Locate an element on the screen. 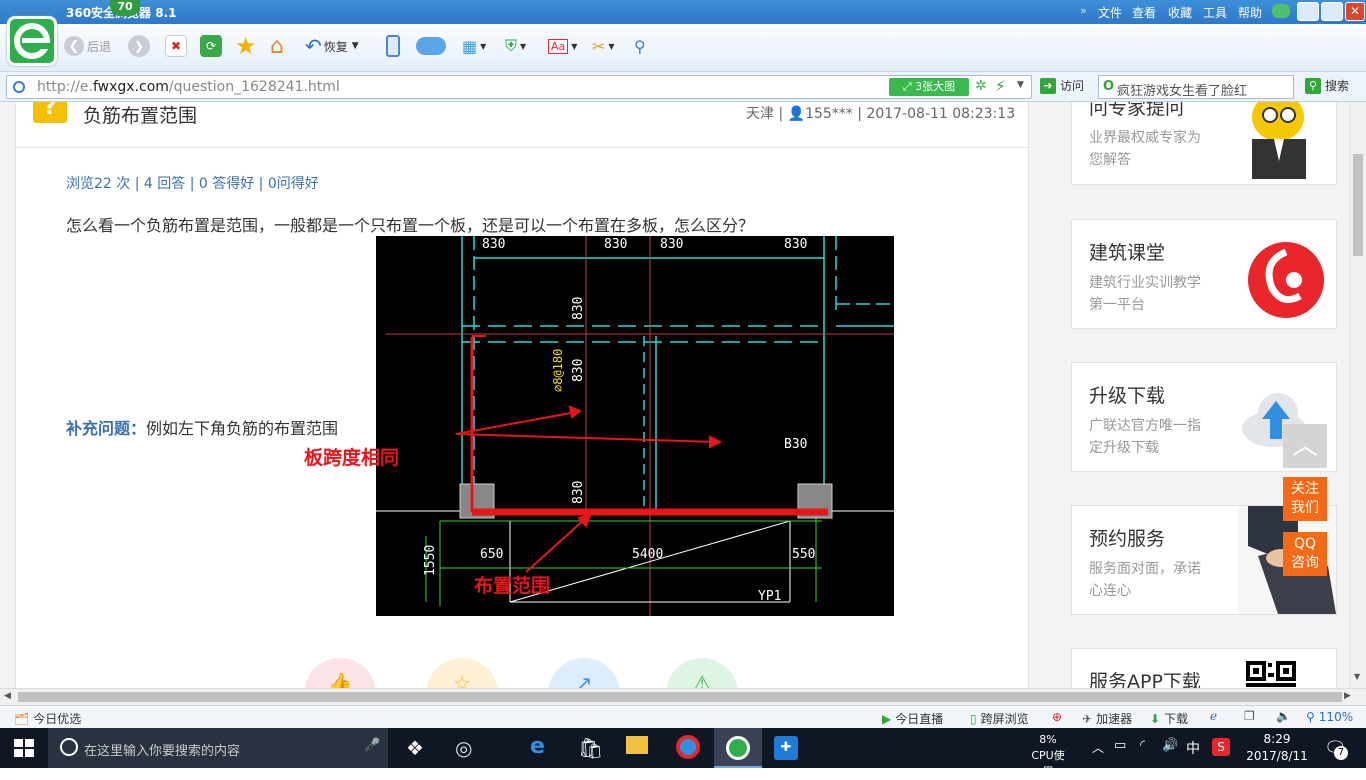 The image size is (1366, 780). search-field: O 疯狂游戏女生看了脸红 is located at coordinates (1196, 87).